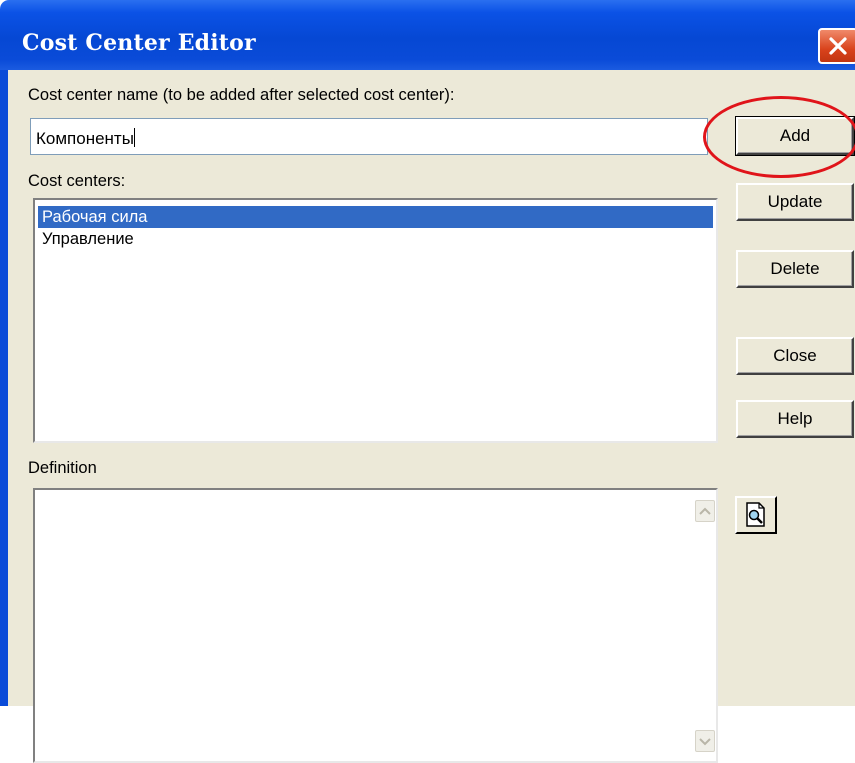 This screenshot has width=855, height=763. What do you see at coordinates (375, 217) in the screenshot?
I see `list-item: Рабочая сила` at bounding box center [375, 217].